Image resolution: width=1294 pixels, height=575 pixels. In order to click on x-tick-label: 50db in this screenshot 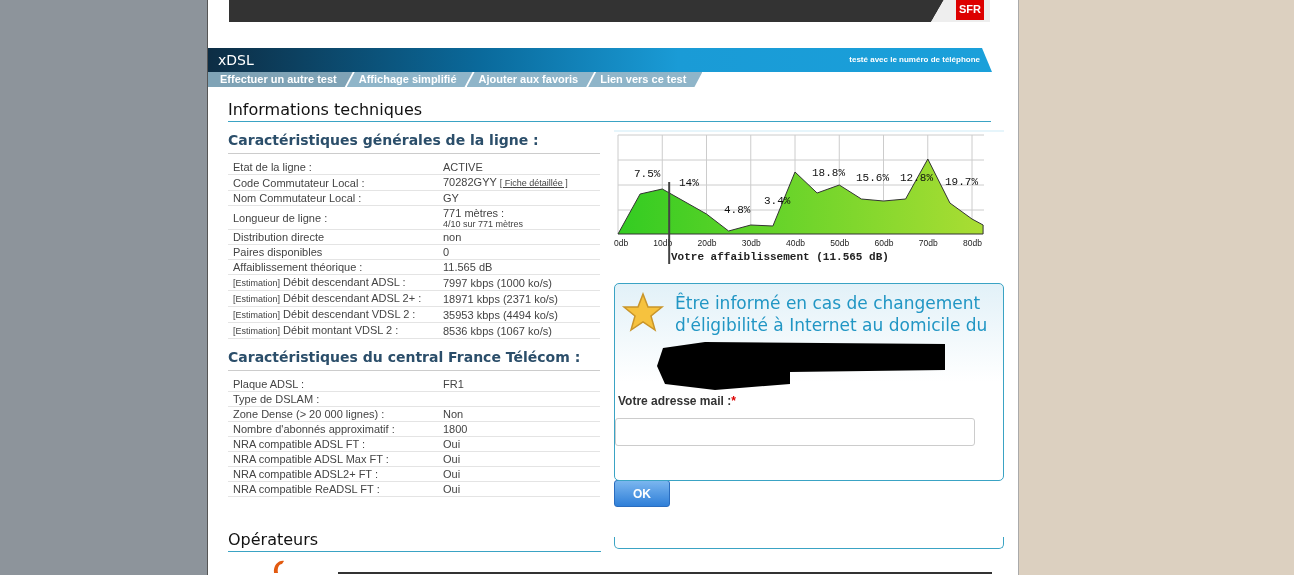, I will do `click(840, 243)`.